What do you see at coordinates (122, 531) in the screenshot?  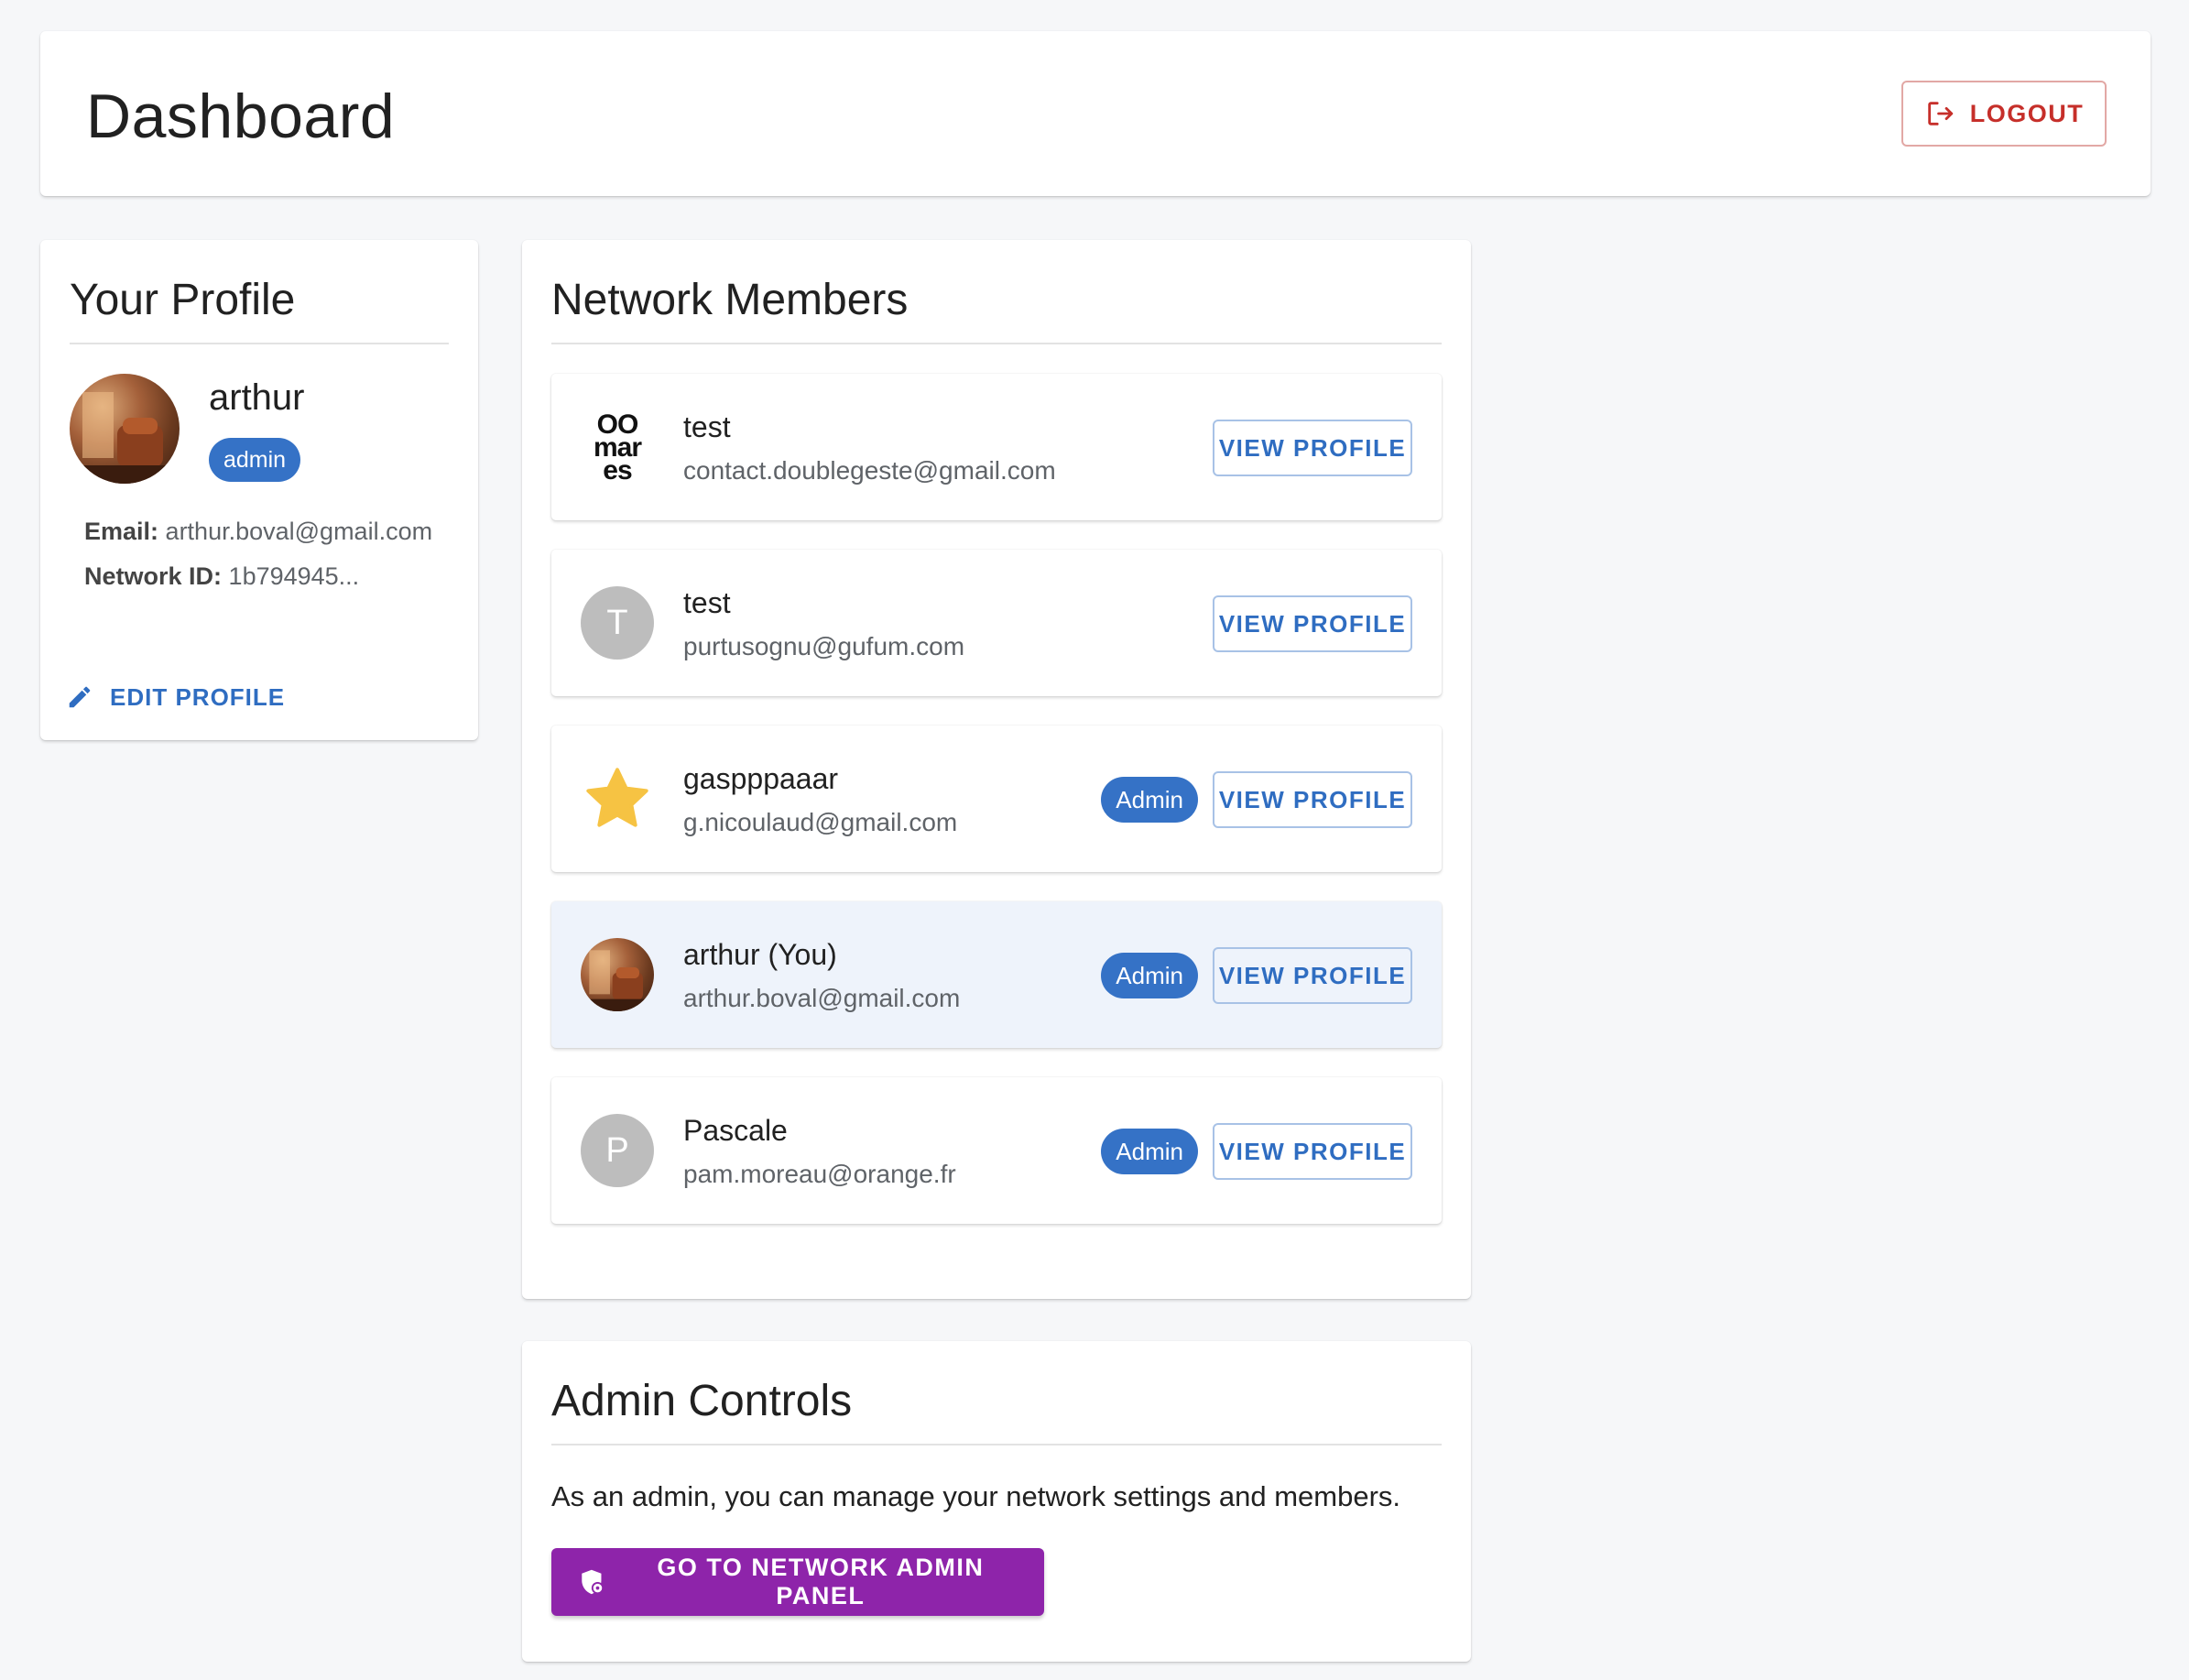 I see `email-label: Email:` at bounding box center [122, 531].